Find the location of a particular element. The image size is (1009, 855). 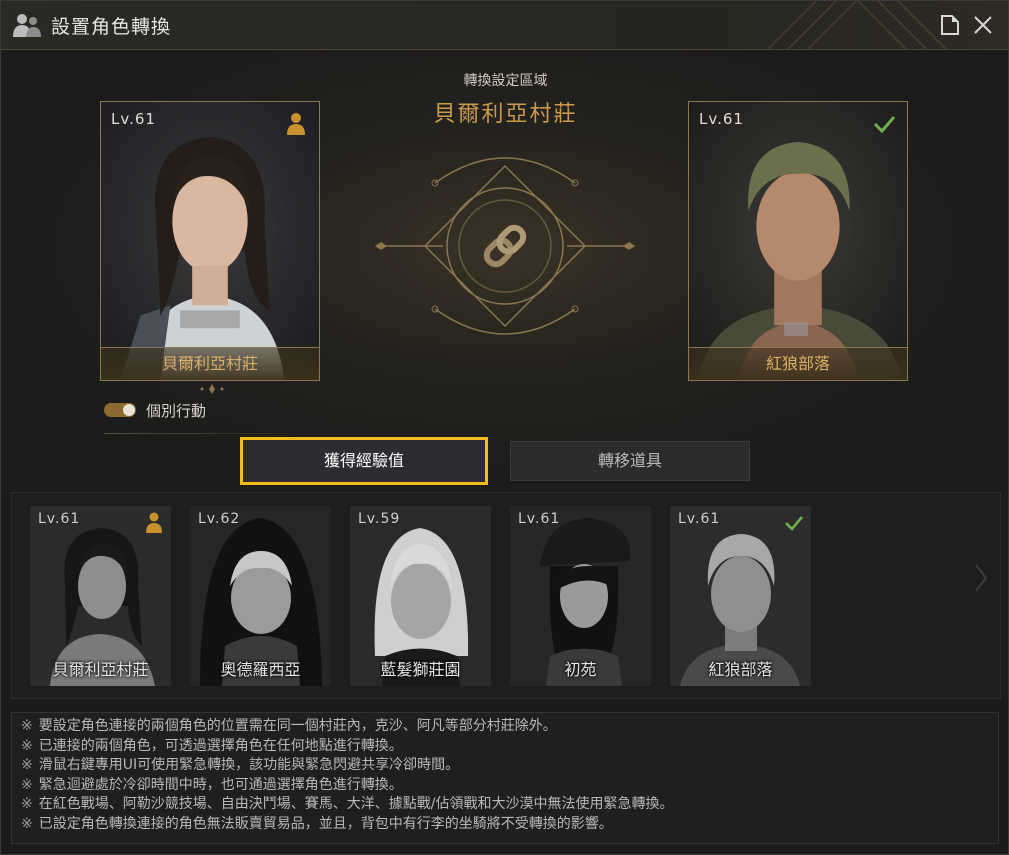

left-character-portrait is located at coordinates (210, 241).